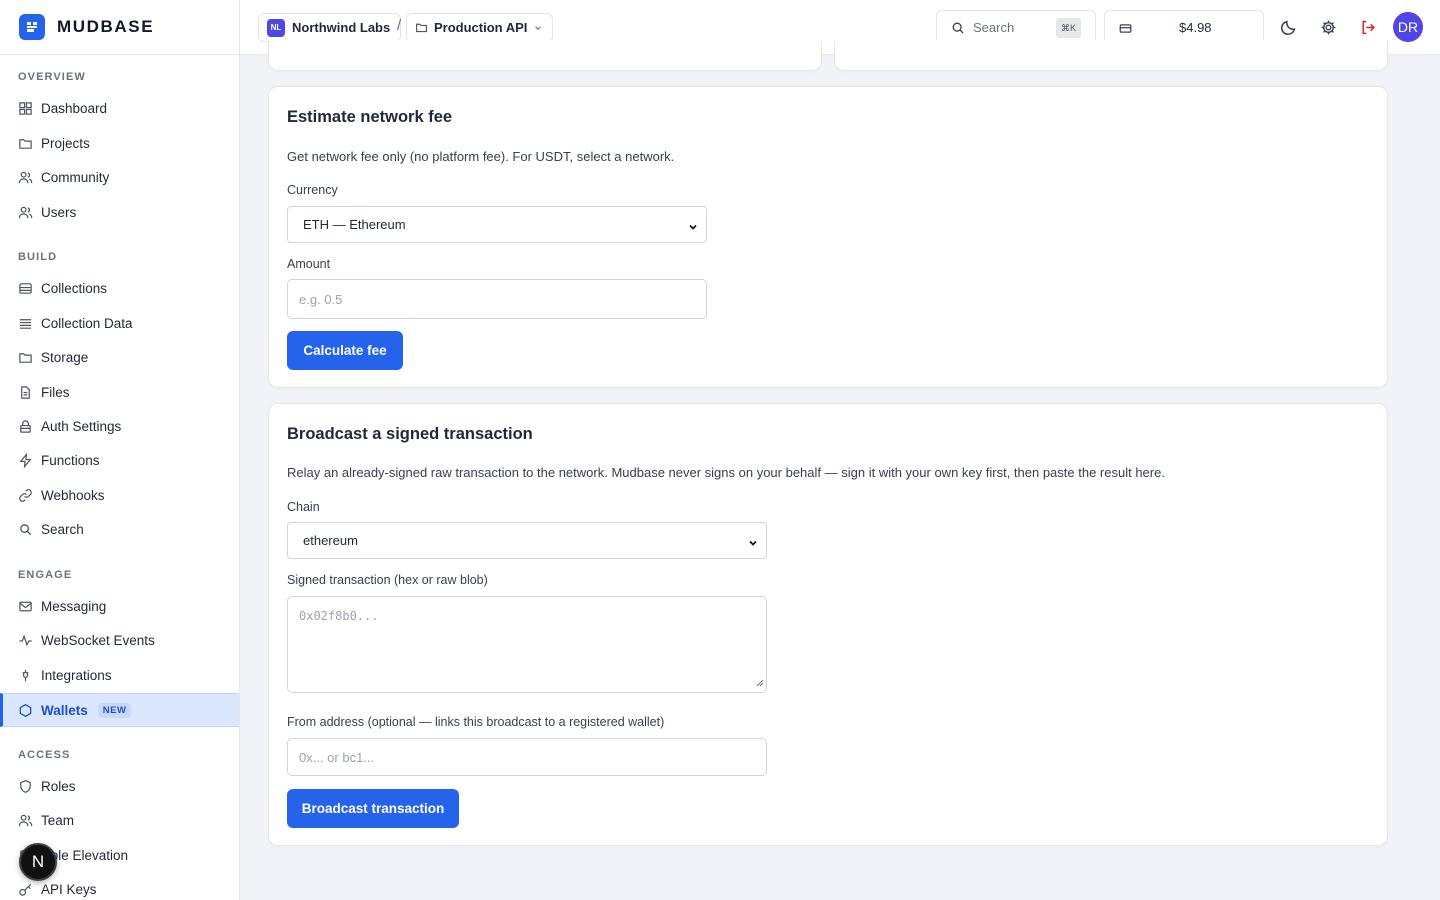 The width and height of the screenshot is (1440, 900). Describe the element at coordinates (25, 889) in the screenshot. I see `key-icon` at that location.